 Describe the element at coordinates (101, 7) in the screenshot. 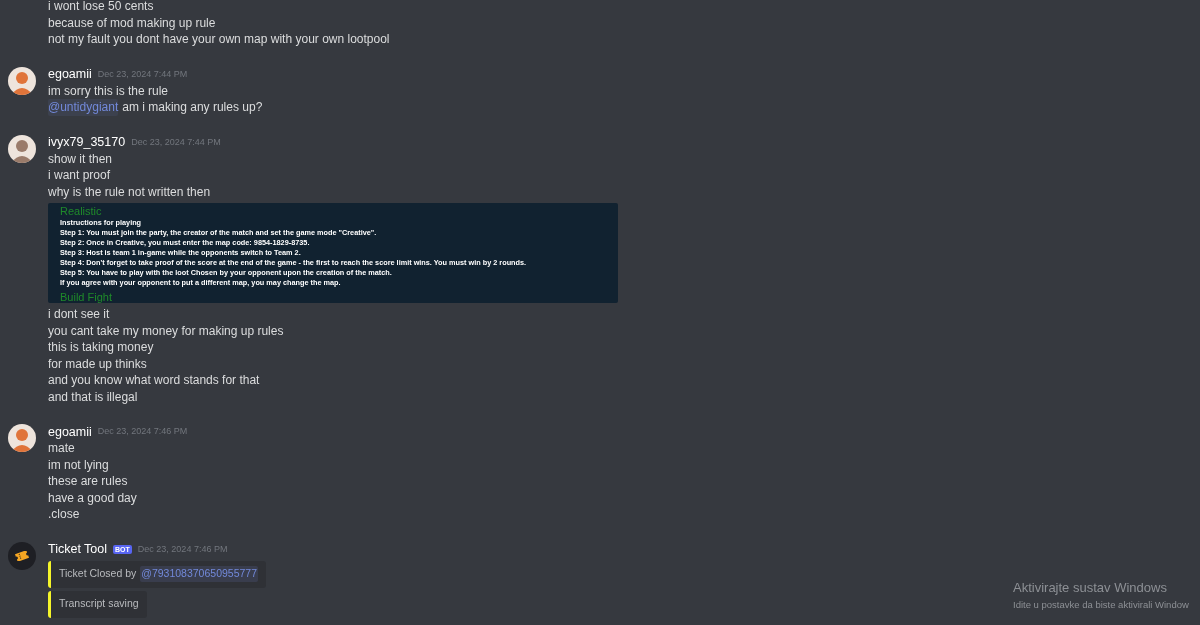

I see `message-text: i wont lose 50 cents` at that location.